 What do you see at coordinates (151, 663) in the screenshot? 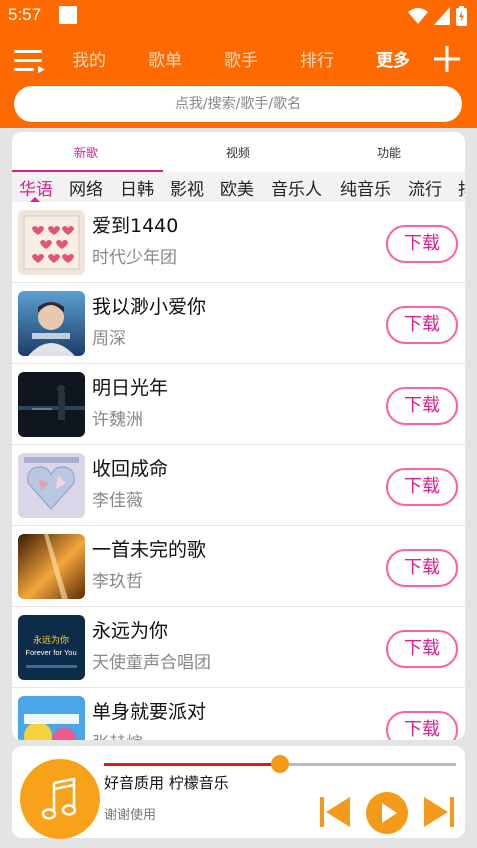
I see `song-artist: 天使童声合唱团` at bounding box center [151, 663].